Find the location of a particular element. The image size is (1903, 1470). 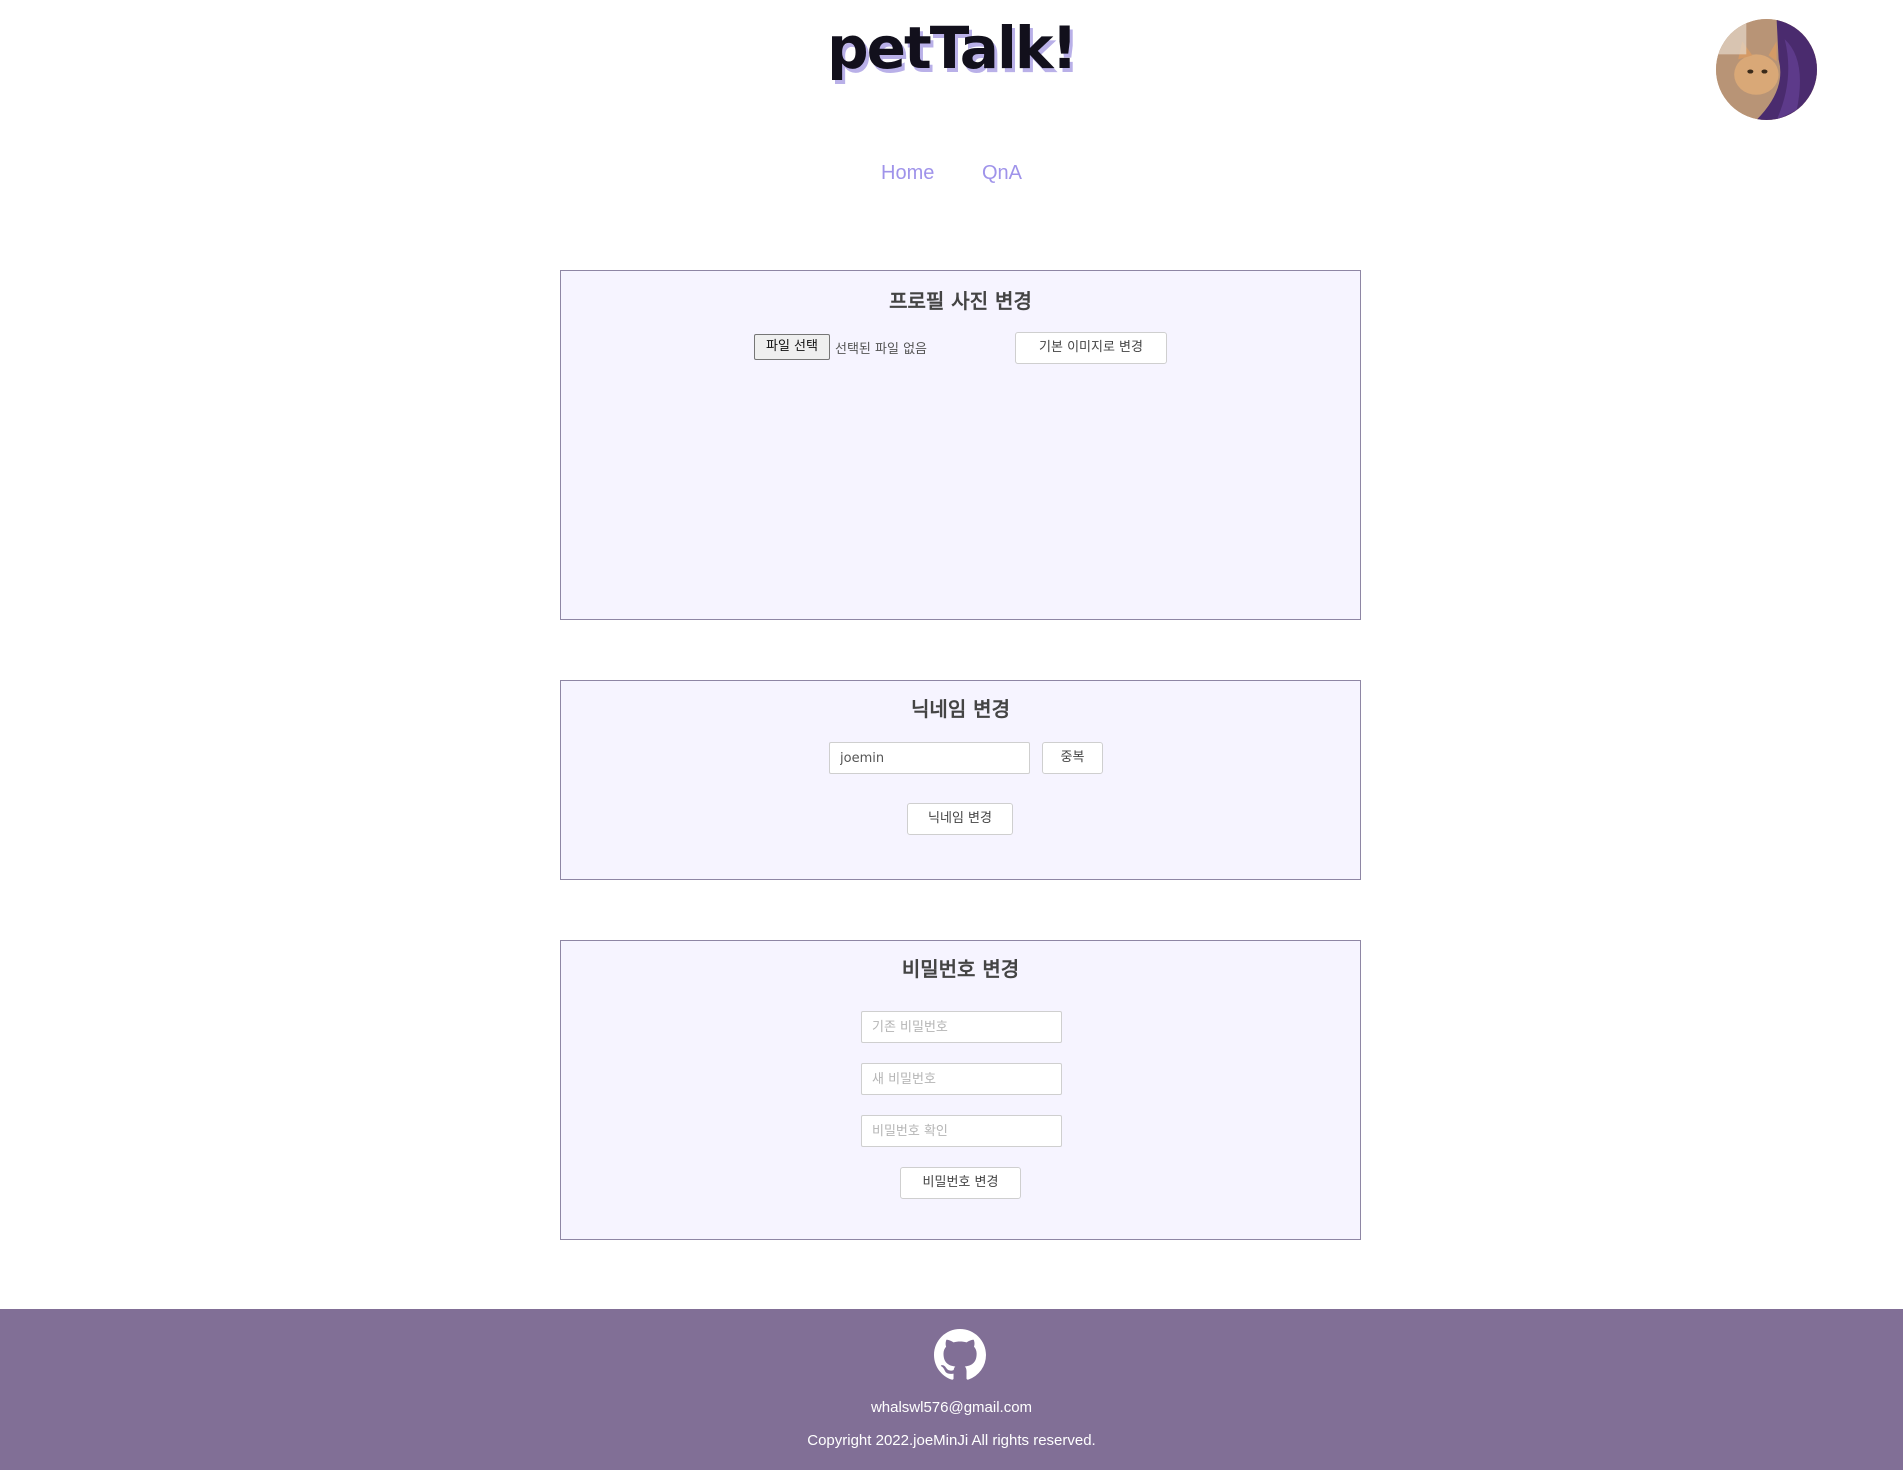

default-image-button: 기본 이미지로 변경 is located at coordinates (1091, 348).